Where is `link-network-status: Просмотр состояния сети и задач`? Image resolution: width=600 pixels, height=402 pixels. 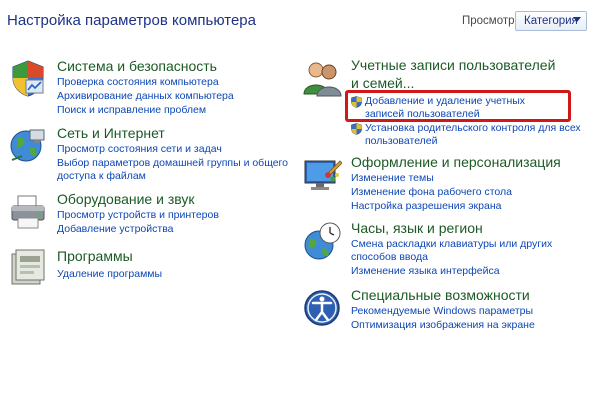
link-network-status: Просмотр состояния сети и задач is located at coordinates (139, 149).